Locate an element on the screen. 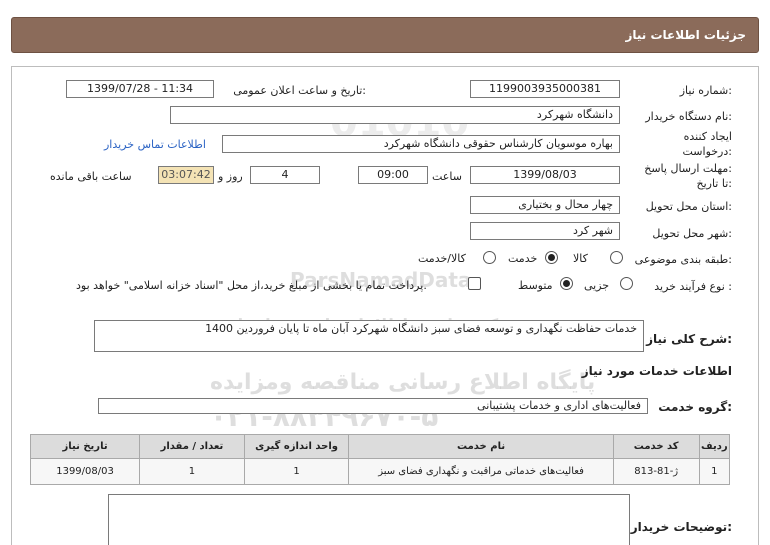  buyer-org-label: نام دستگاه خریدار: is located at coordinates (688, 116).